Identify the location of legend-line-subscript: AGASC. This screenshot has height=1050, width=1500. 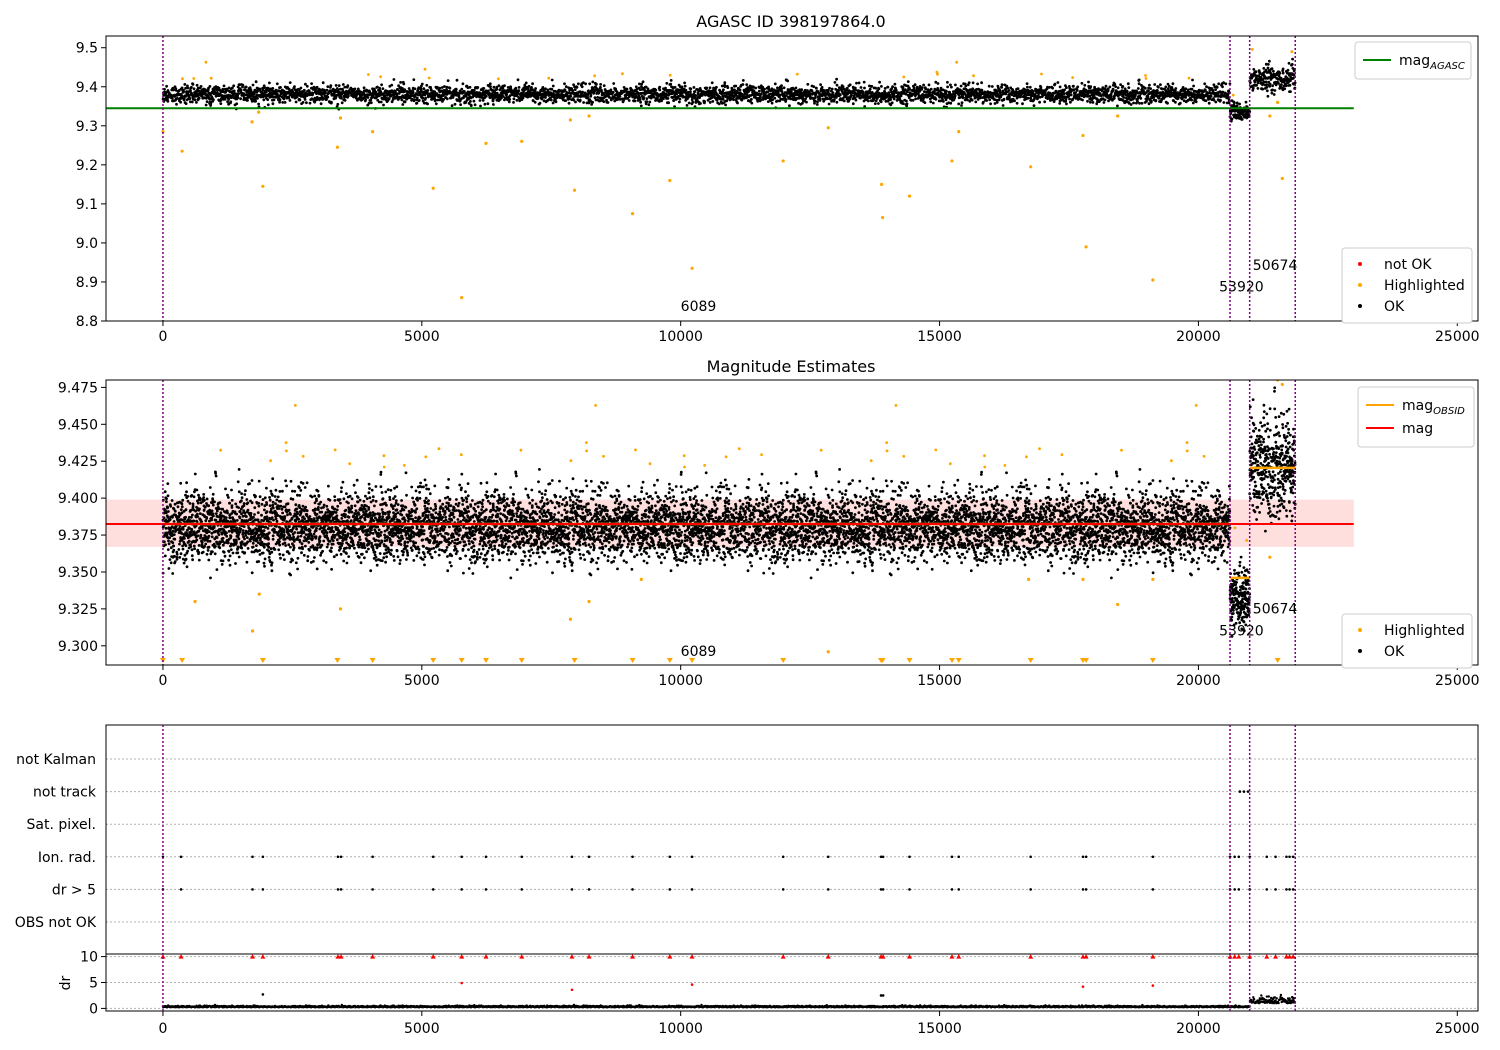
(1447, 66).